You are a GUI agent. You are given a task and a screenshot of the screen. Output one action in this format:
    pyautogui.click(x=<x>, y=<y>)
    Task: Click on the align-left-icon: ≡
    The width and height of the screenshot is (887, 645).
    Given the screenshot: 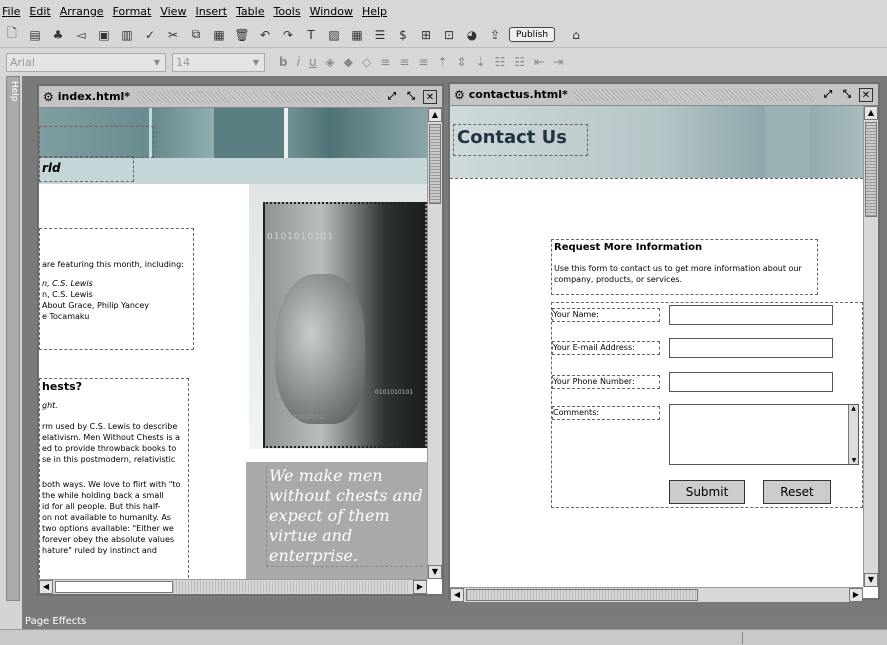 What is the action you would take?
    pyautogui.click(x=385, y=62)
    